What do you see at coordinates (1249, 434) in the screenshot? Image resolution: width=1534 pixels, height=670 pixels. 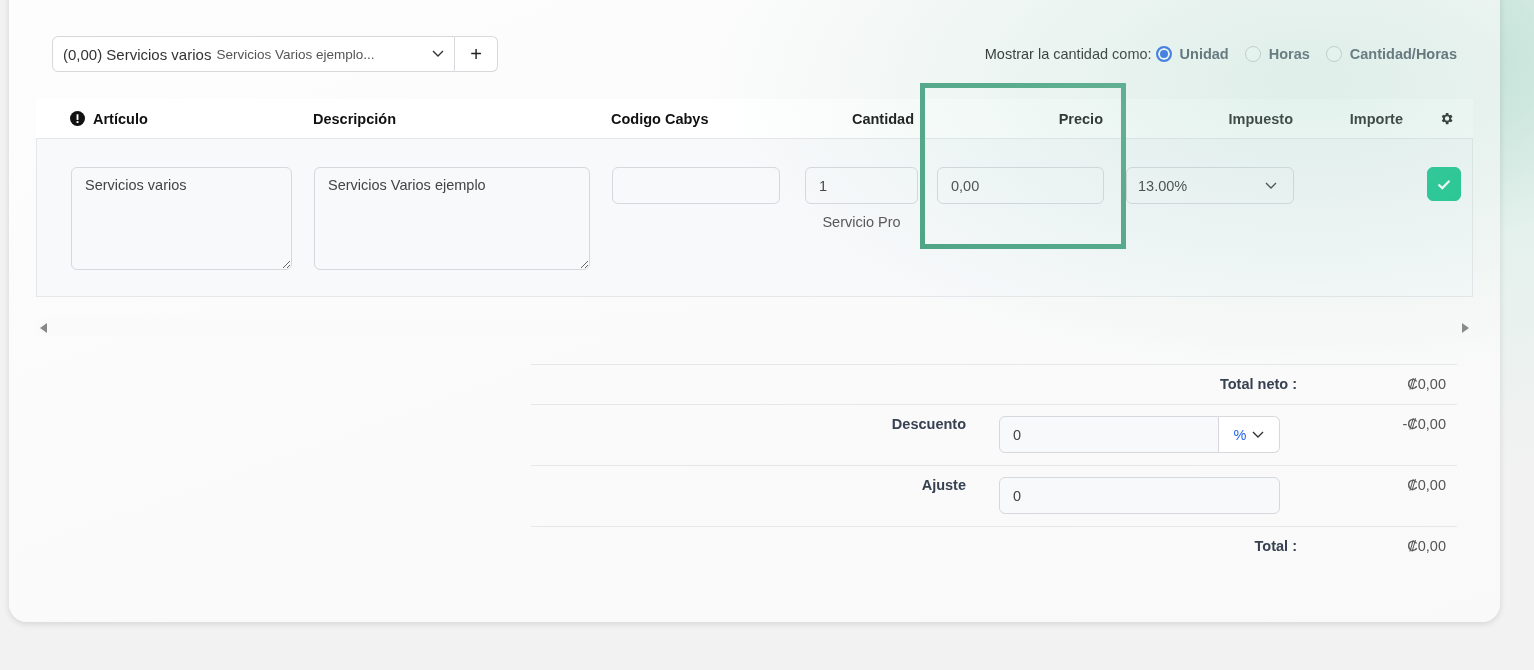 I see `unit-select: %` at bounding box center [1249, 434].